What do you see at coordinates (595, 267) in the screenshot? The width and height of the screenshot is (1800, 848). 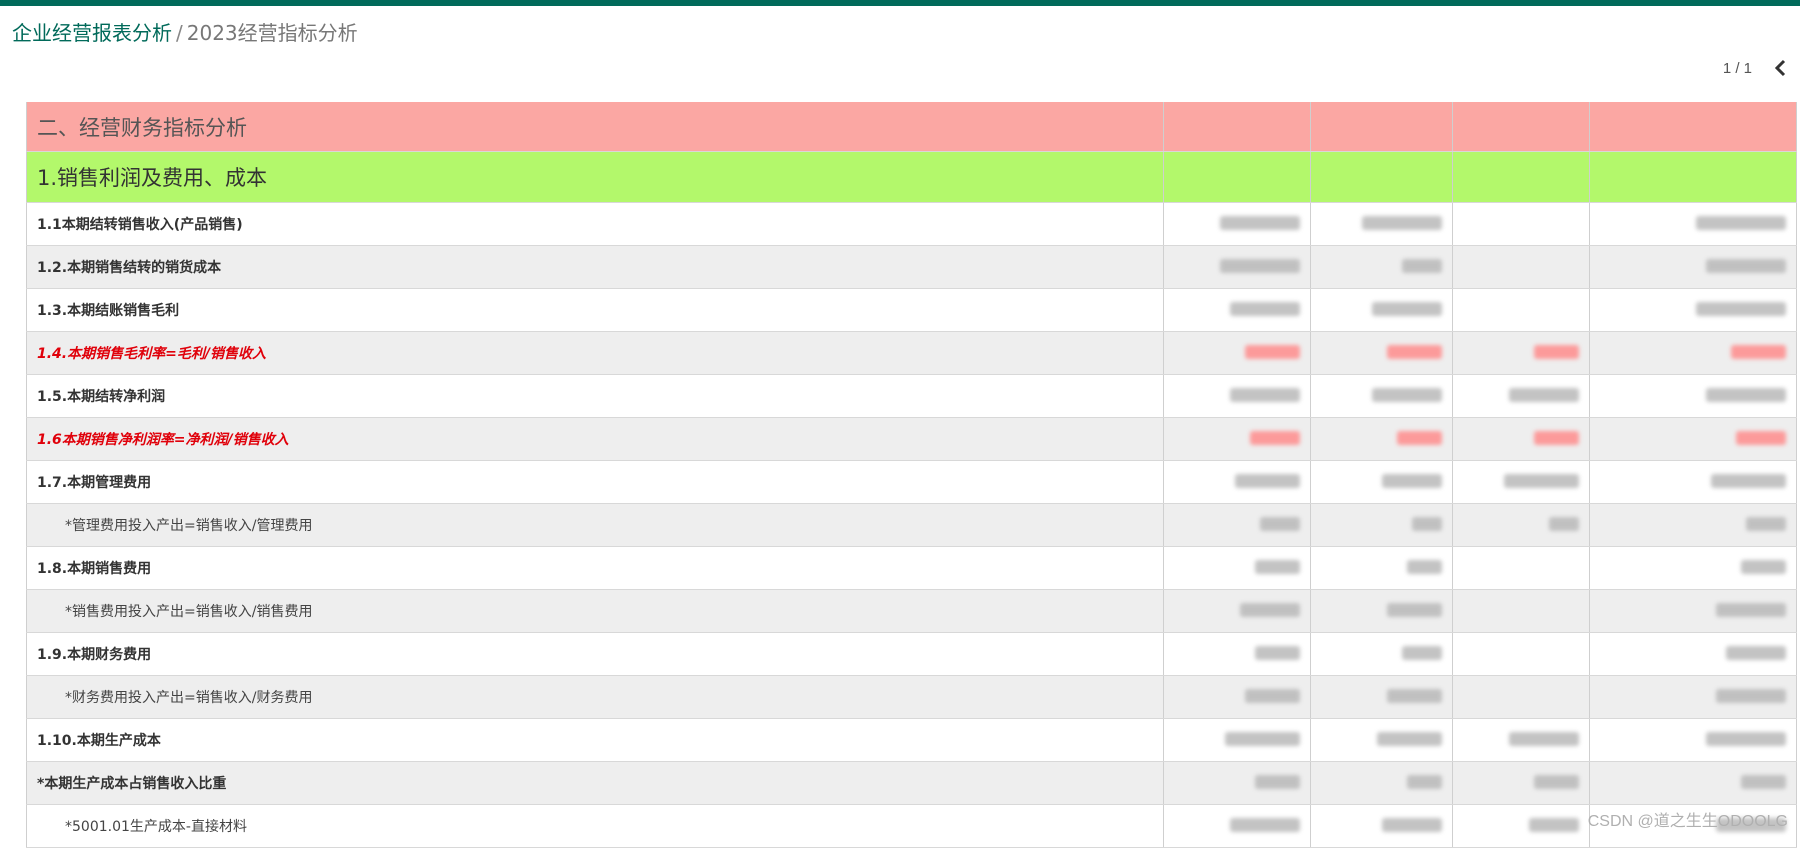 I see `row-label: 1.2.本期销售结转的销货成本` at bounding box center [595, 267].